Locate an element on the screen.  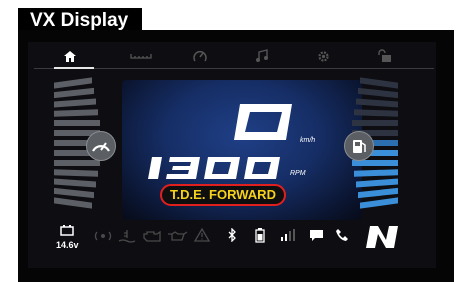
top-nav is located at coordinates (232, 55).